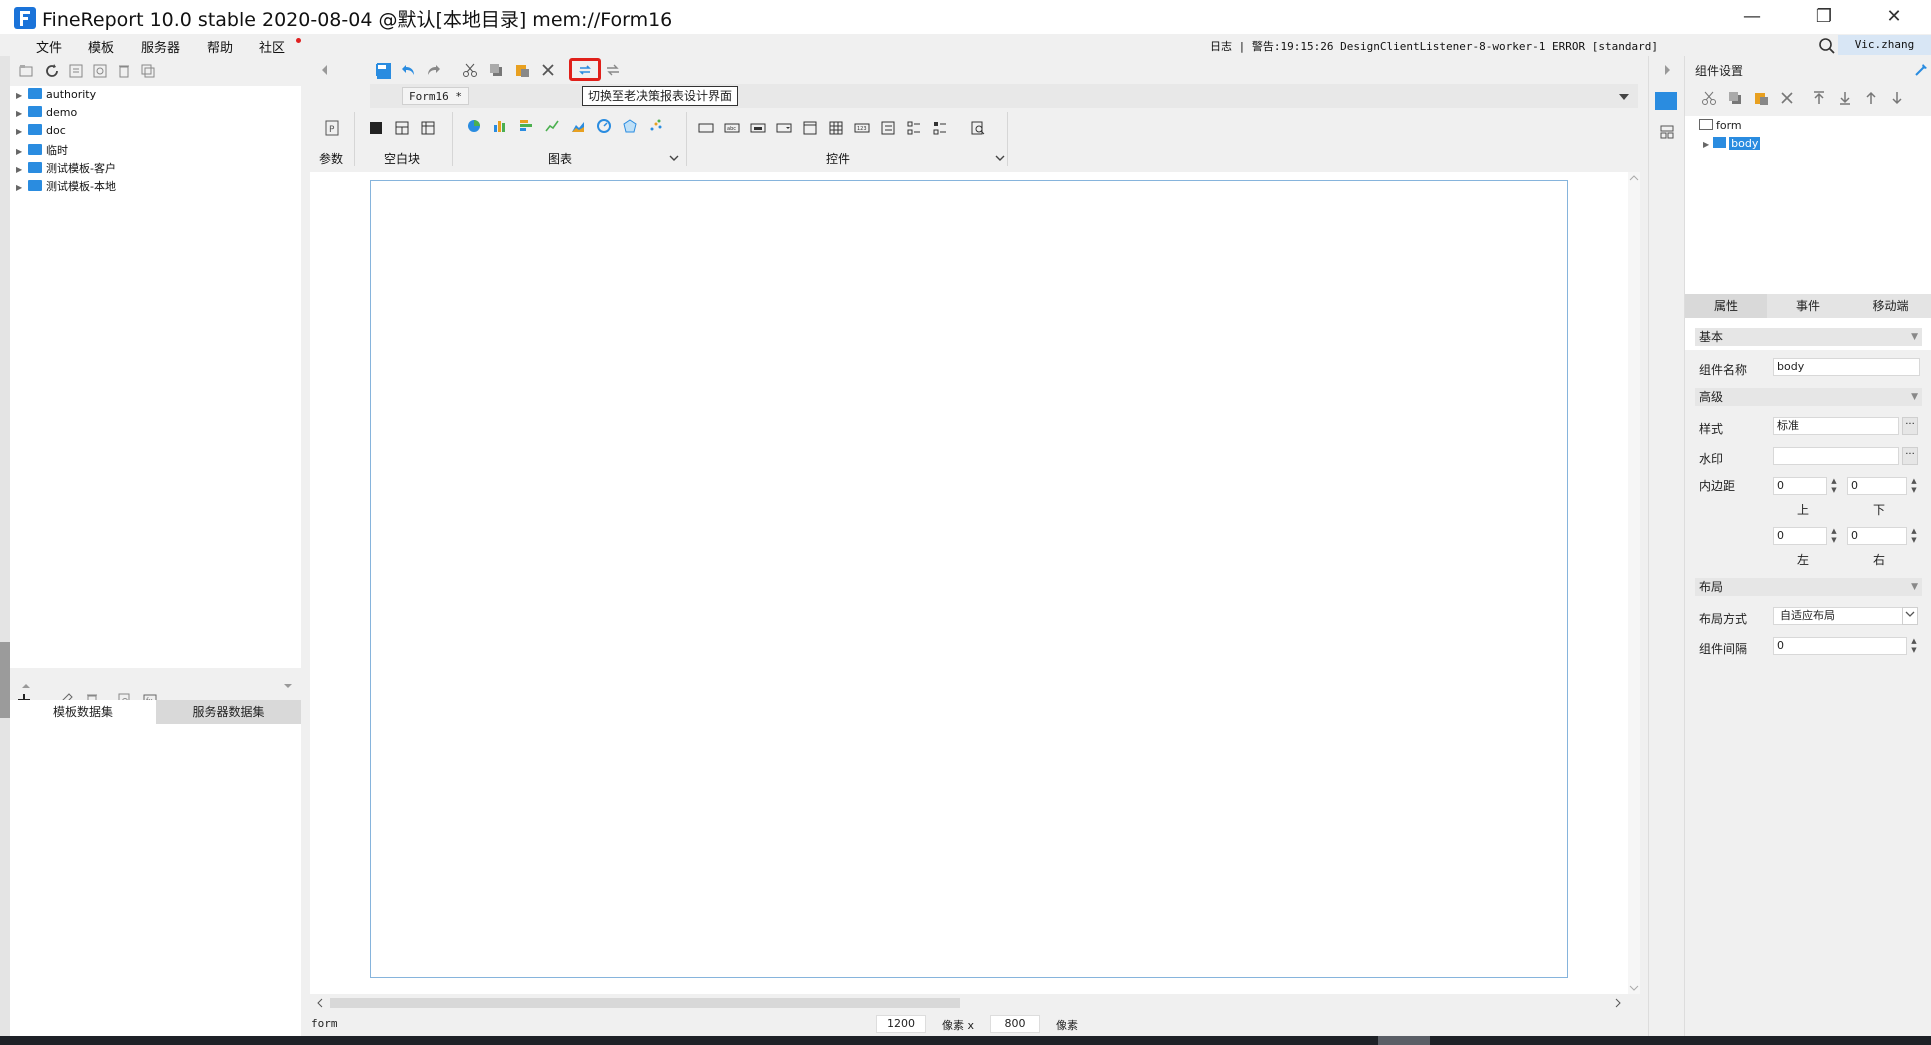 Image resolution: width=1931 pixels, height=1045 pixels. Describe the element at coordinates (1871, 98) in the screenshot. I see `move-up-icon` at that location.